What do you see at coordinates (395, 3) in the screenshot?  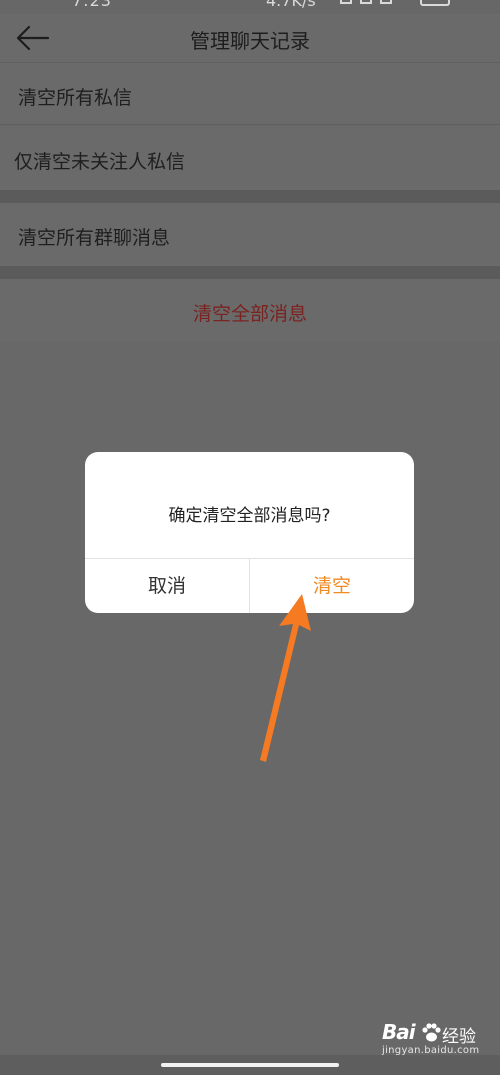 I see `status-icons` at bounding box center [395, 3].